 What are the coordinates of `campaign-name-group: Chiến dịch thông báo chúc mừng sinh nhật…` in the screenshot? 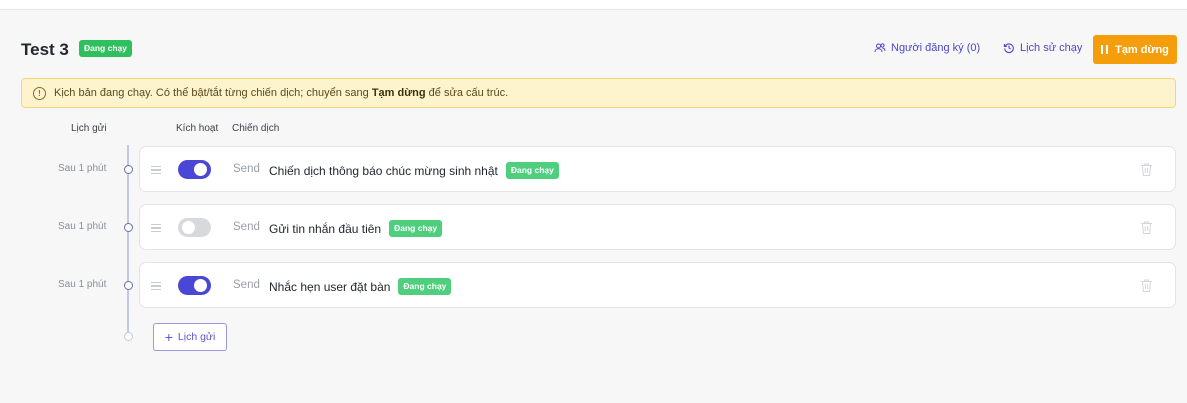 It's located at (414, 170).